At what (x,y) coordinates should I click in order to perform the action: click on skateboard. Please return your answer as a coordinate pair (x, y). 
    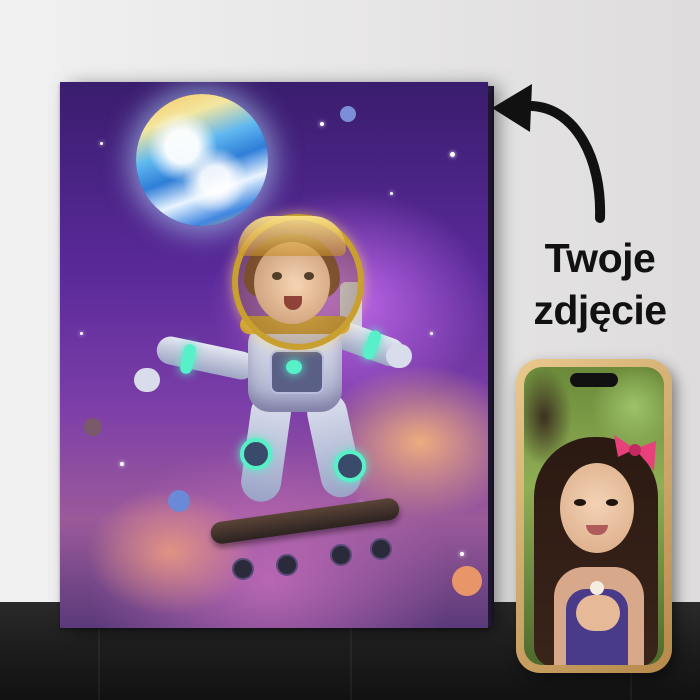
    Looking at the image, I should click on (305, 521).